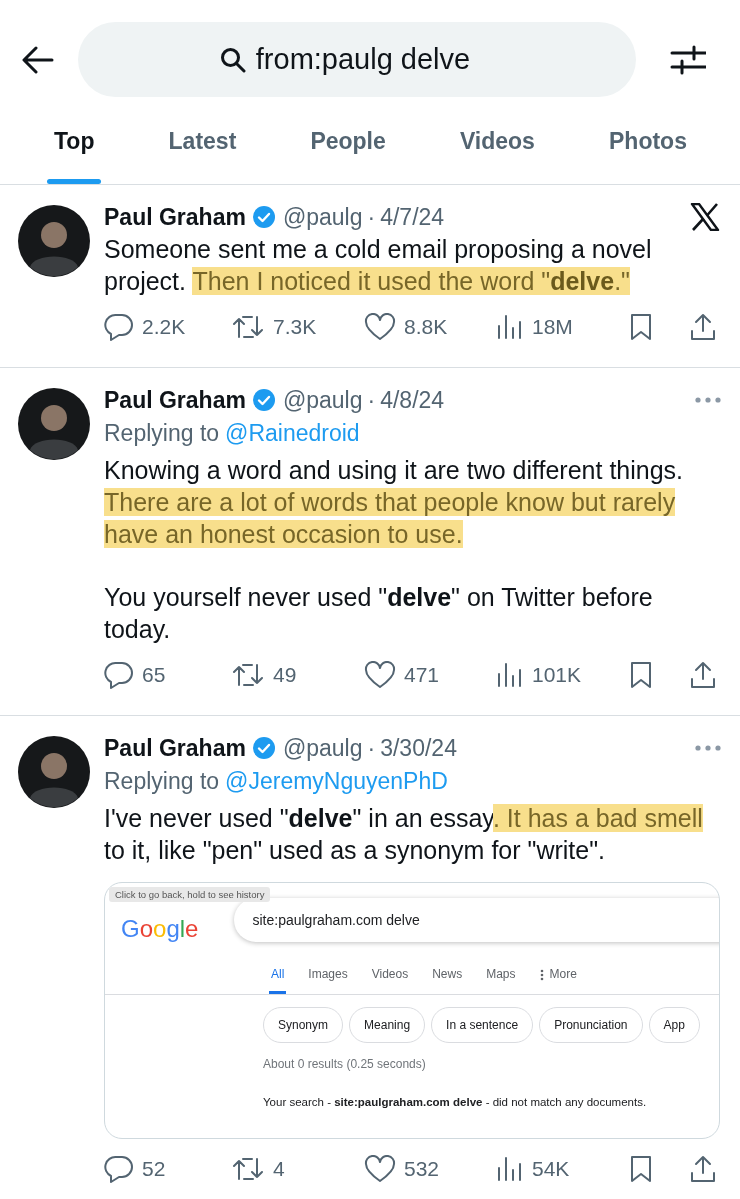  I want to click on tweet-text: Someone sent me a cold email proposing a novel project. Then I noticed it used the word "delve.", so click(378, 265).